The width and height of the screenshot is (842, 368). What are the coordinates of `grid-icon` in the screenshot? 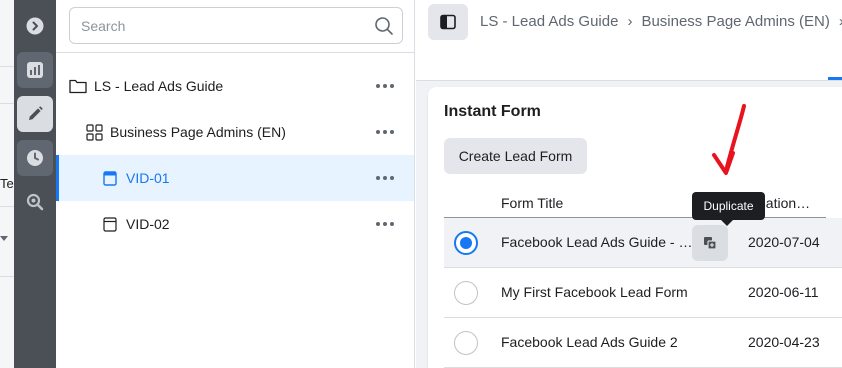 It's located at (94, 132).